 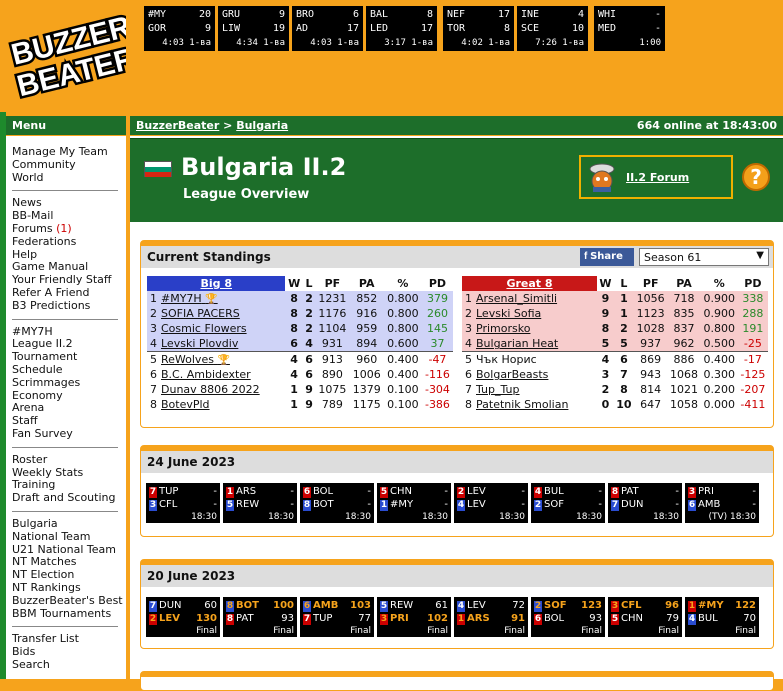 I want to click on menu-item-label: National Team, so click(x=51, y=536).